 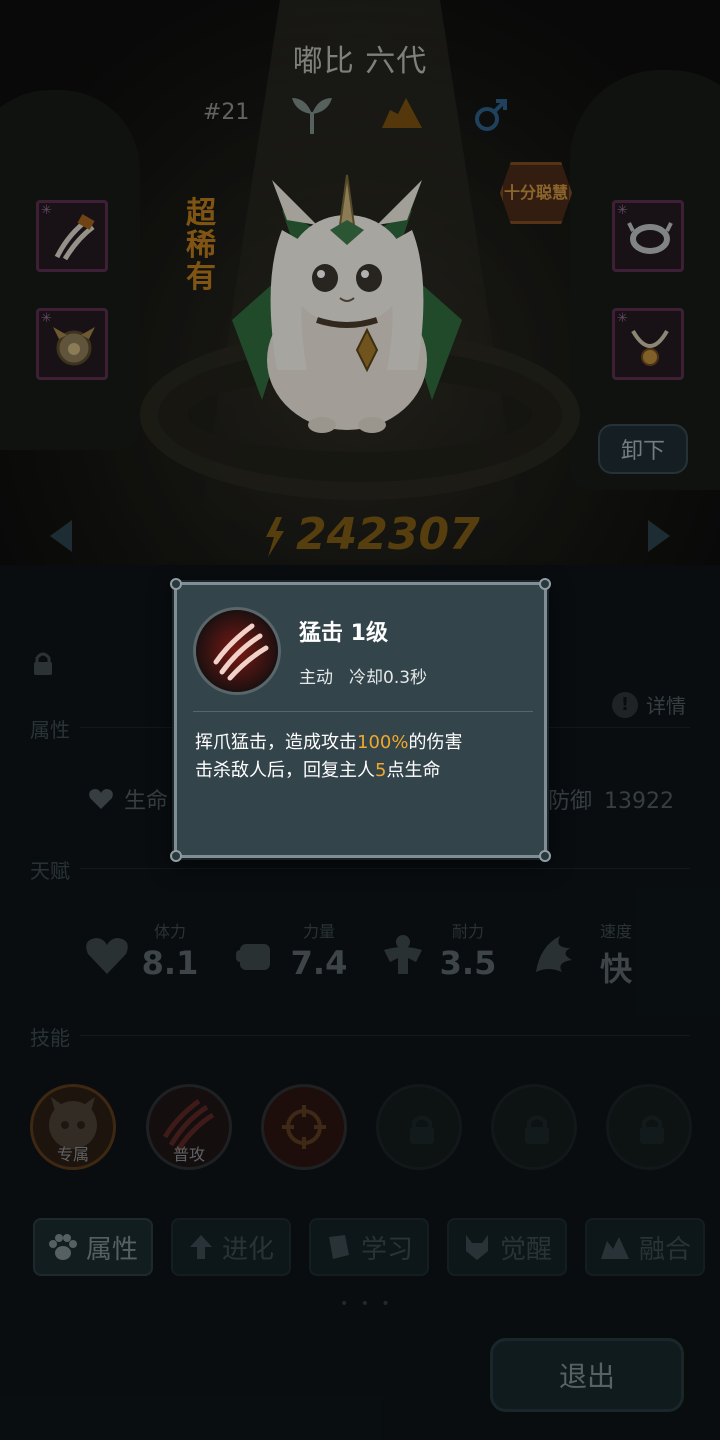 I want to click on desc-text: 的伤害, so click(x=435, y=742).